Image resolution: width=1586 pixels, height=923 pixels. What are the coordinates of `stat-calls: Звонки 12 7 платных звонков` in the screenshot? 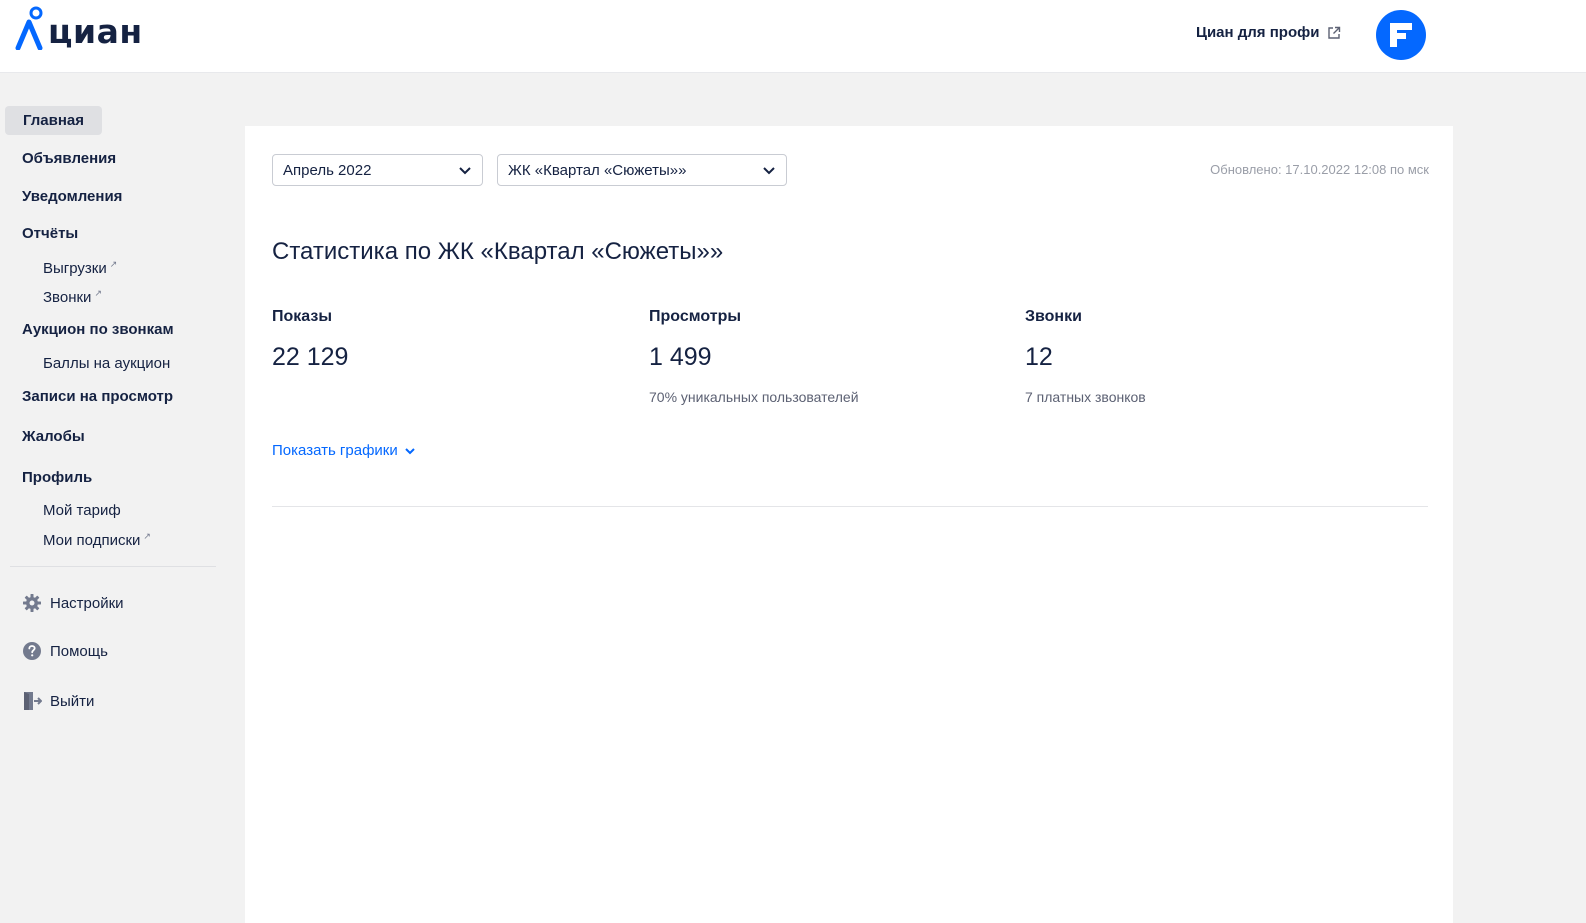 It's located at (1205, 356).